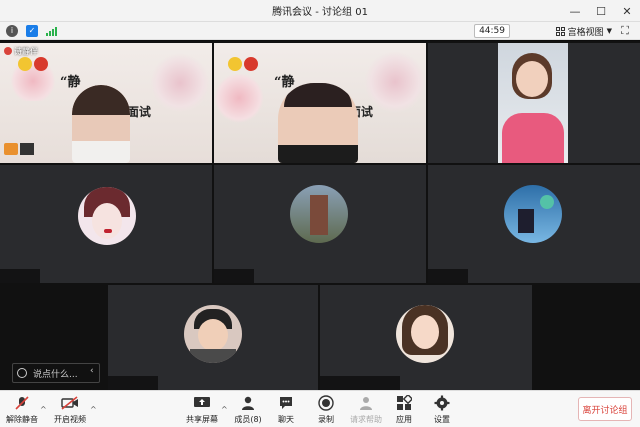 Image resolution: width=640 pixels, height=427 pixels. I want to click on signal-icon, so click(51, 31).